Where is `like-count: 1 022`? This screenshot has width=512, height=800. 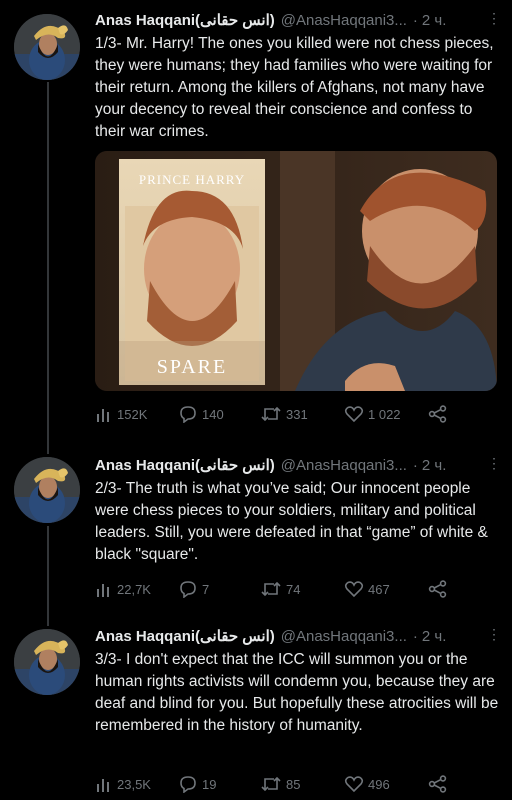 like-count: 1 022 is located at coordinates (384, 414).